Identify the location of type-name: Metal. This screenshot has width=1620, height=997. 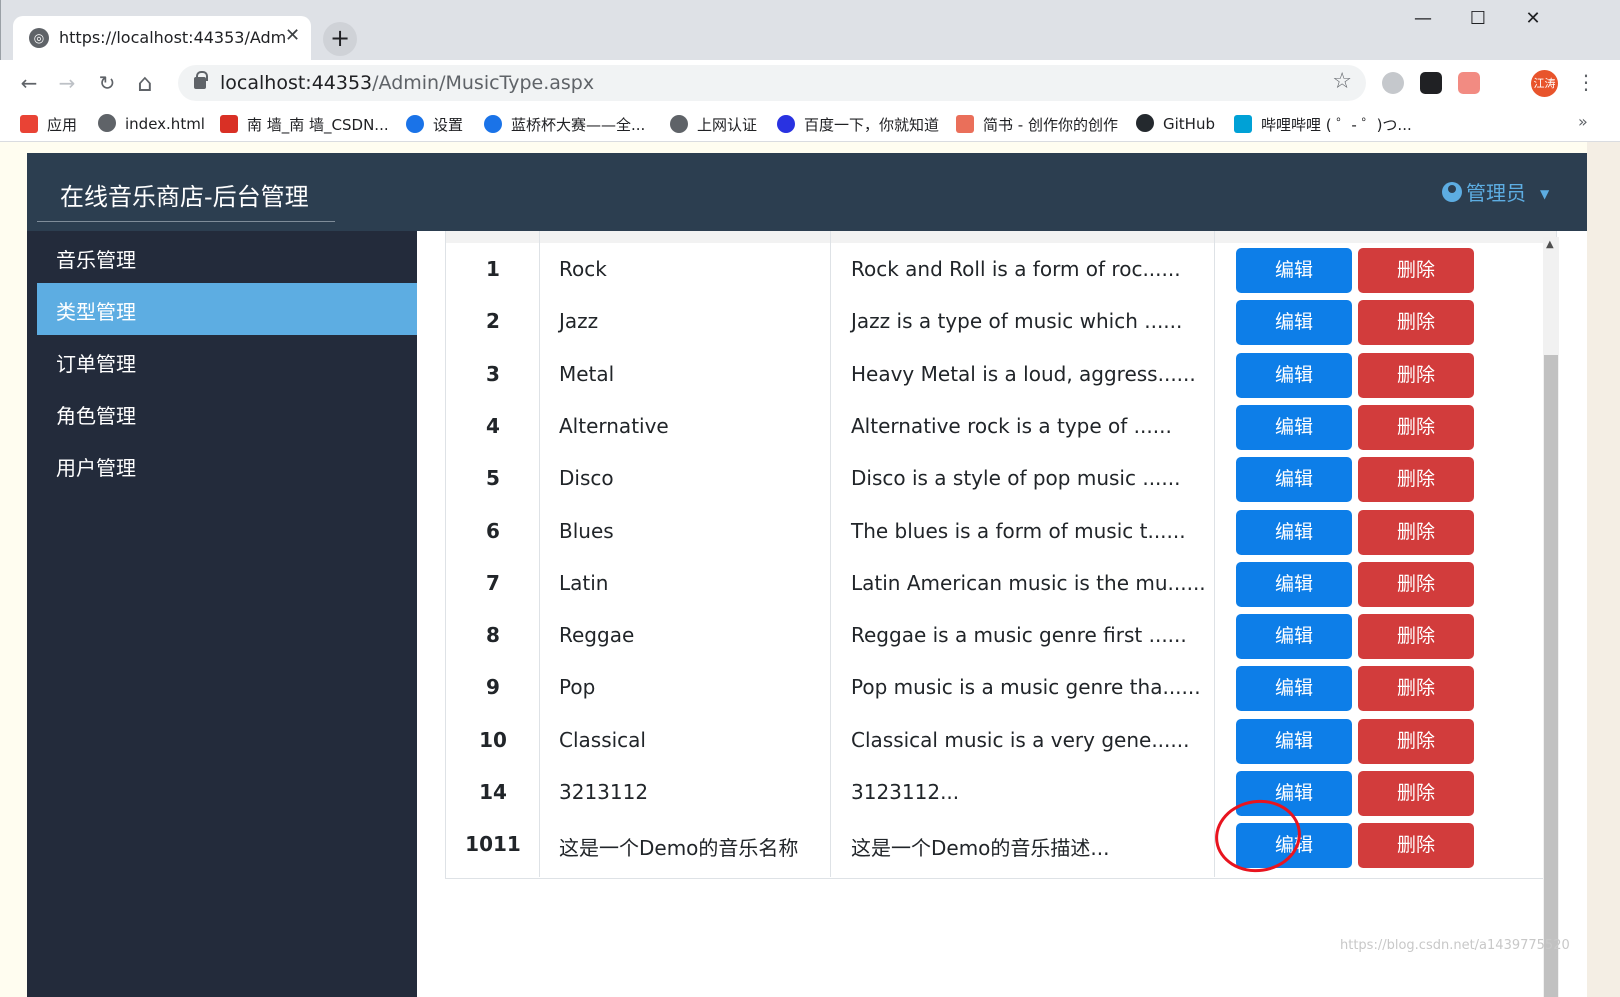
(587, 373).